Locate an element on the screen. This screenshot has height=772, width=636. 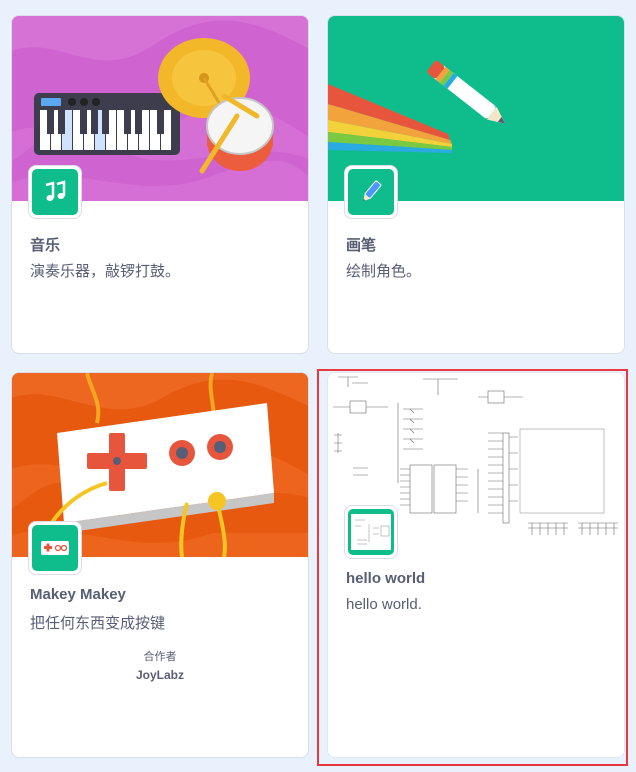
music-notes-icon is located at coordinates (55, 190).